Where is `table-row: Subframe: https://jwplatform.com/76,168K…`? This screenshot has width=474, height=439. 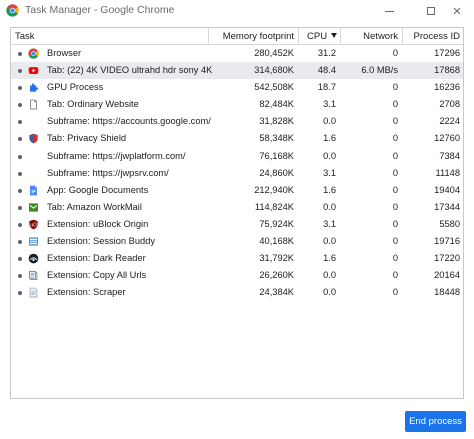 table-row: Subframe: https://jwplatform.com/76,168K… is located at coordinates (237, 156).